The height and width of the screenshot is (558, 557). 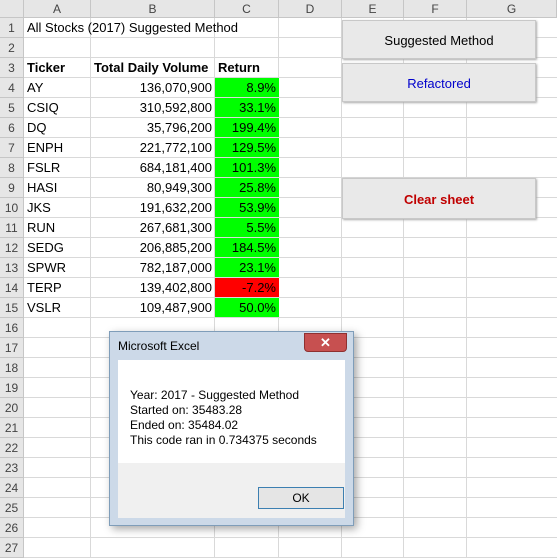 What do you see at coordinates (153, 107) in the screenshot?
I see `volume-cell: 310,592,800` at bounding box center [153, 107].